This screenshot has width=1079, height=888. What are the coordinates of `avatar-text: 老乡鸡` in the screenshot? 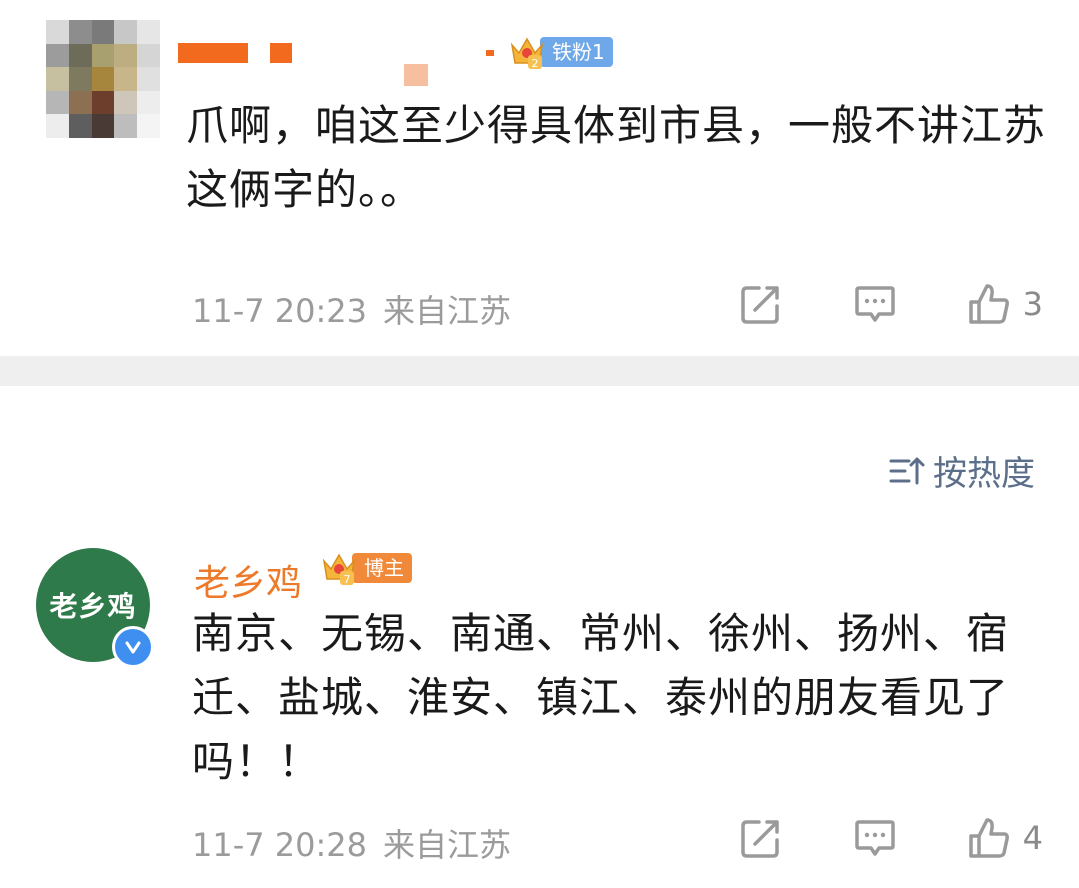 It's located at (93, 606).